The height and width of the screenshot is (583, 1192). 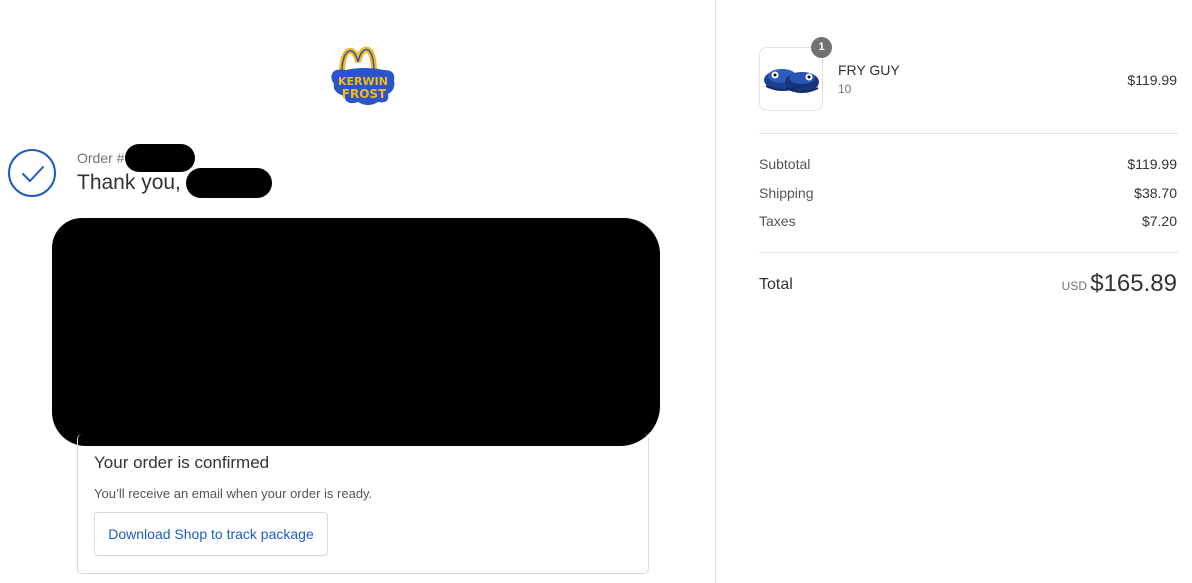 What do you see at coordinates (211, 534) in the screenshot?
I see `download-shop-button: Download Shop to track package` at bounding box center [211, 534].